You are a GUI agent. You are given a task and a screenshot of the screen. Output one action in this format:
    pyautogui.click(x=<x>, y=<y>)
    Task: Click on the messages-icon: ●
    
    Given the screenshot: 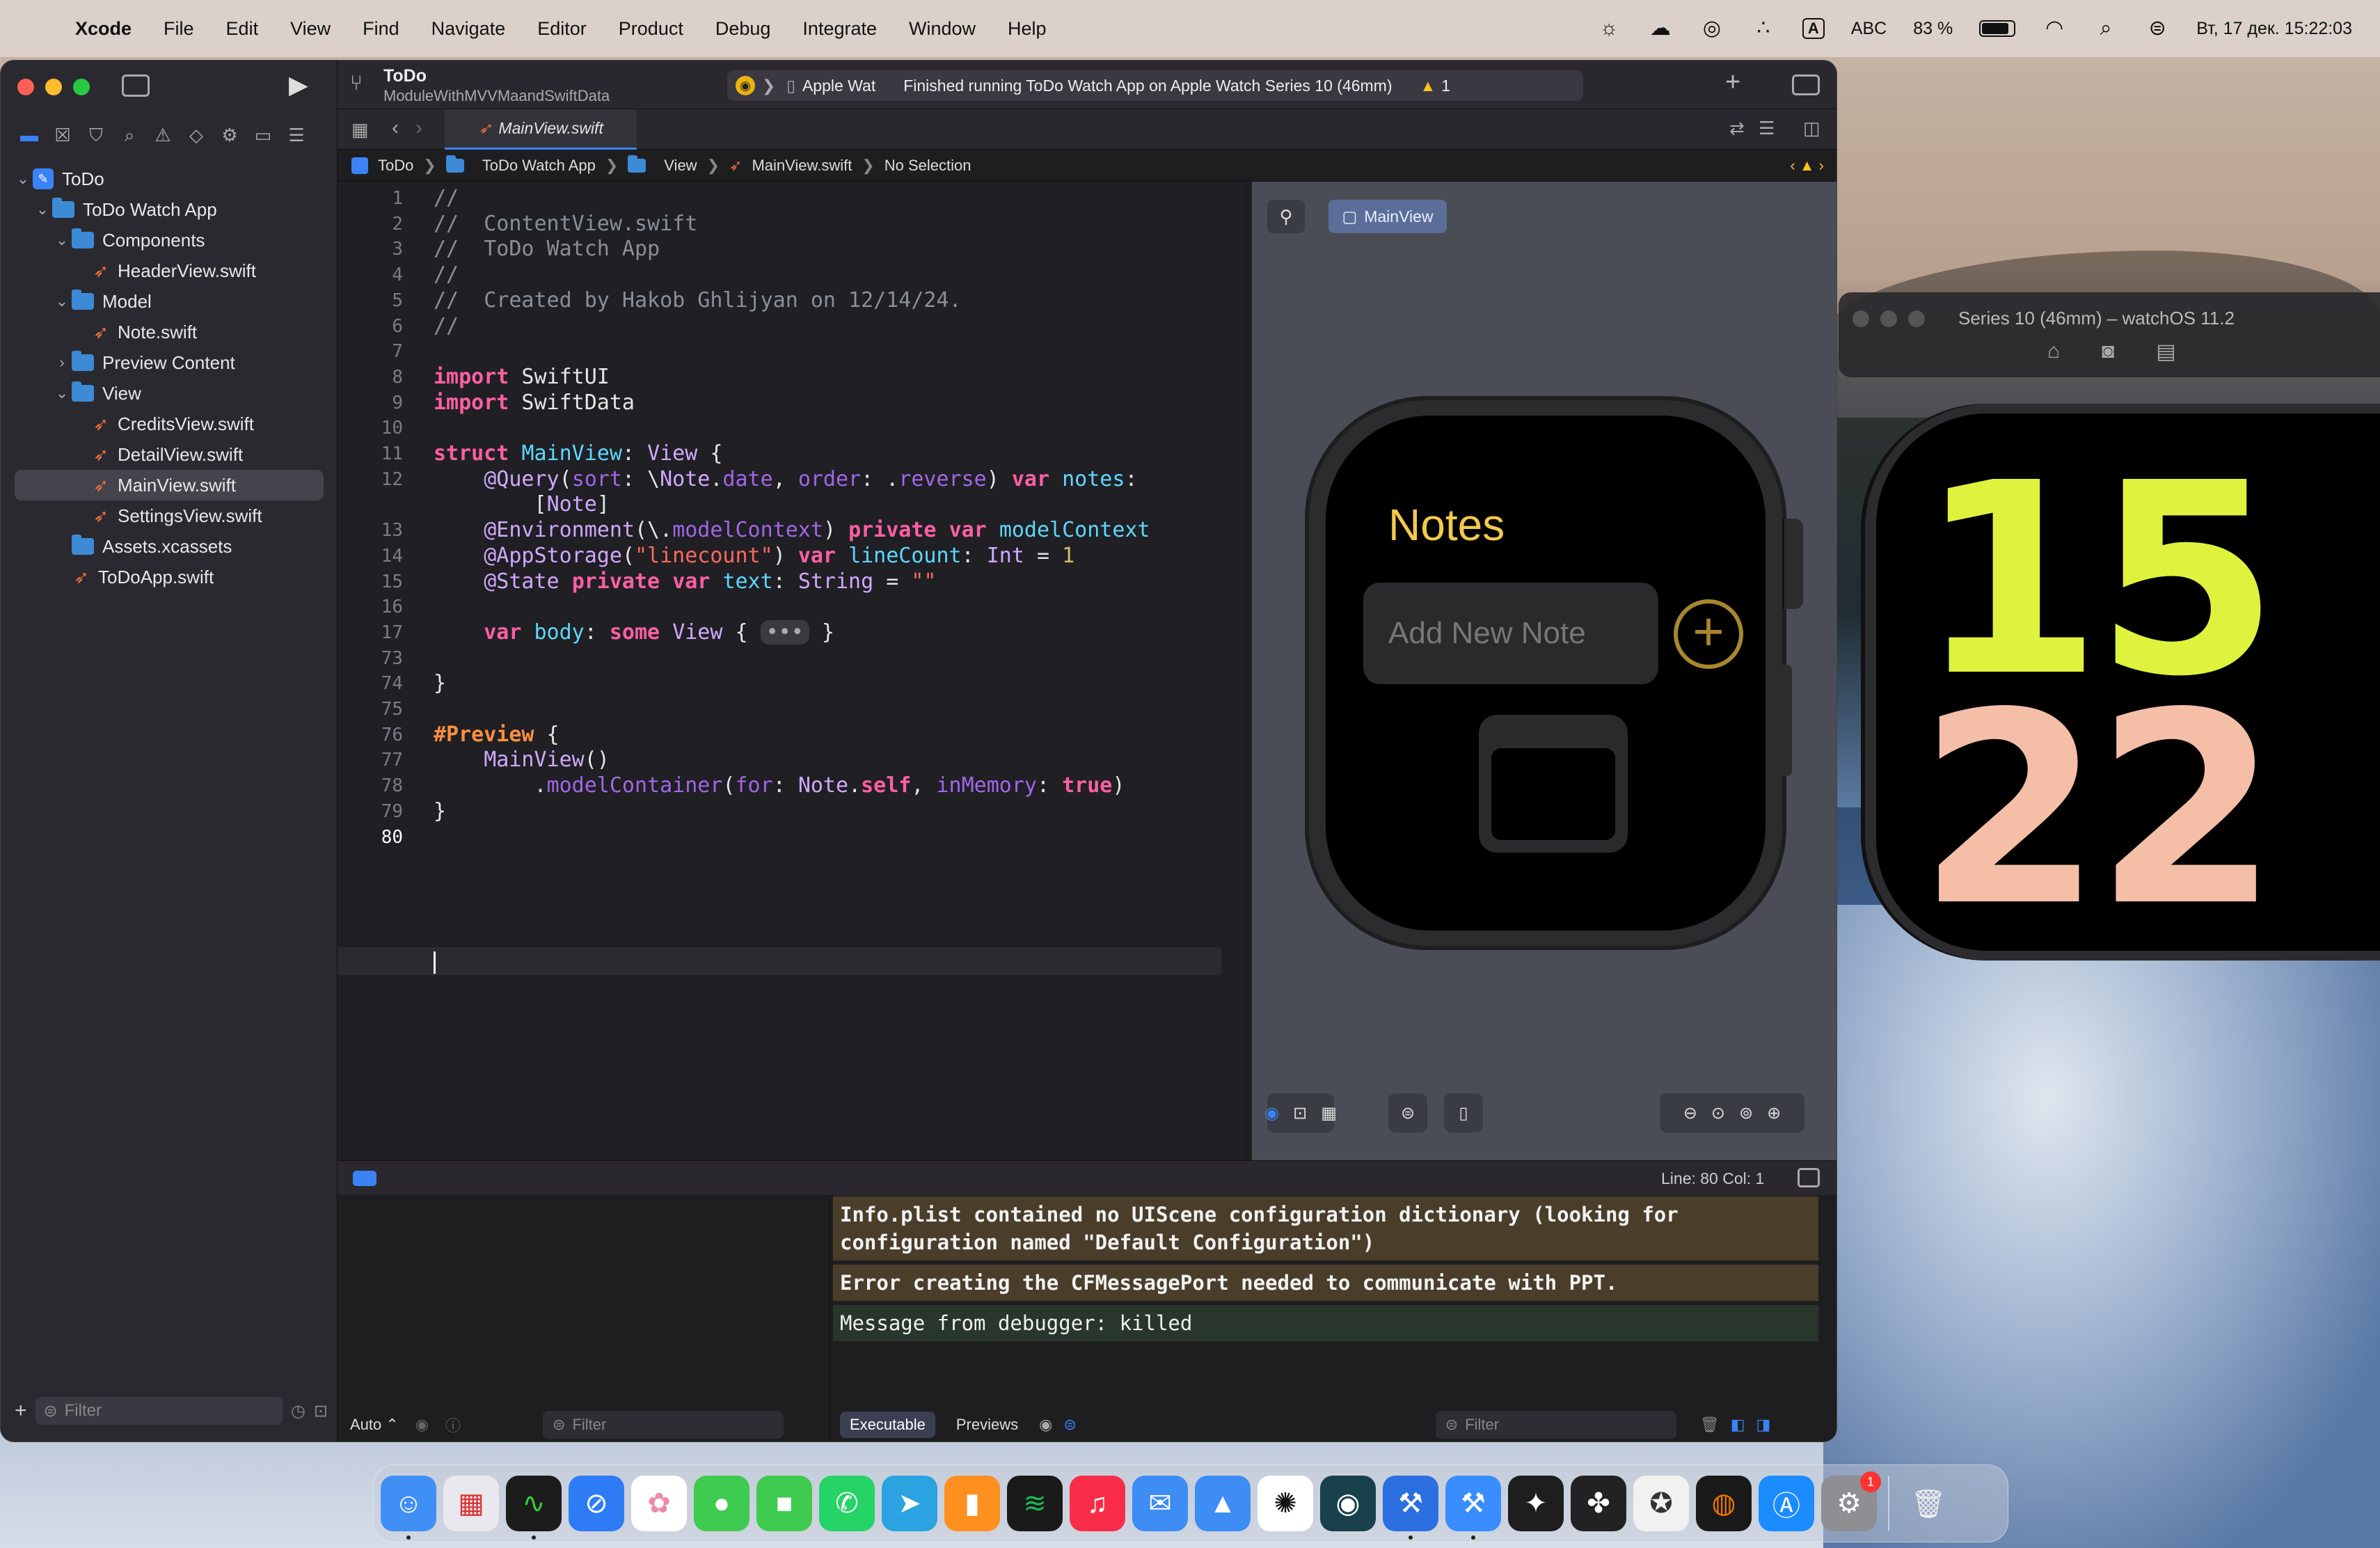 What is the action you would take?
    pyautogui.click(x=721, y=1503)
    